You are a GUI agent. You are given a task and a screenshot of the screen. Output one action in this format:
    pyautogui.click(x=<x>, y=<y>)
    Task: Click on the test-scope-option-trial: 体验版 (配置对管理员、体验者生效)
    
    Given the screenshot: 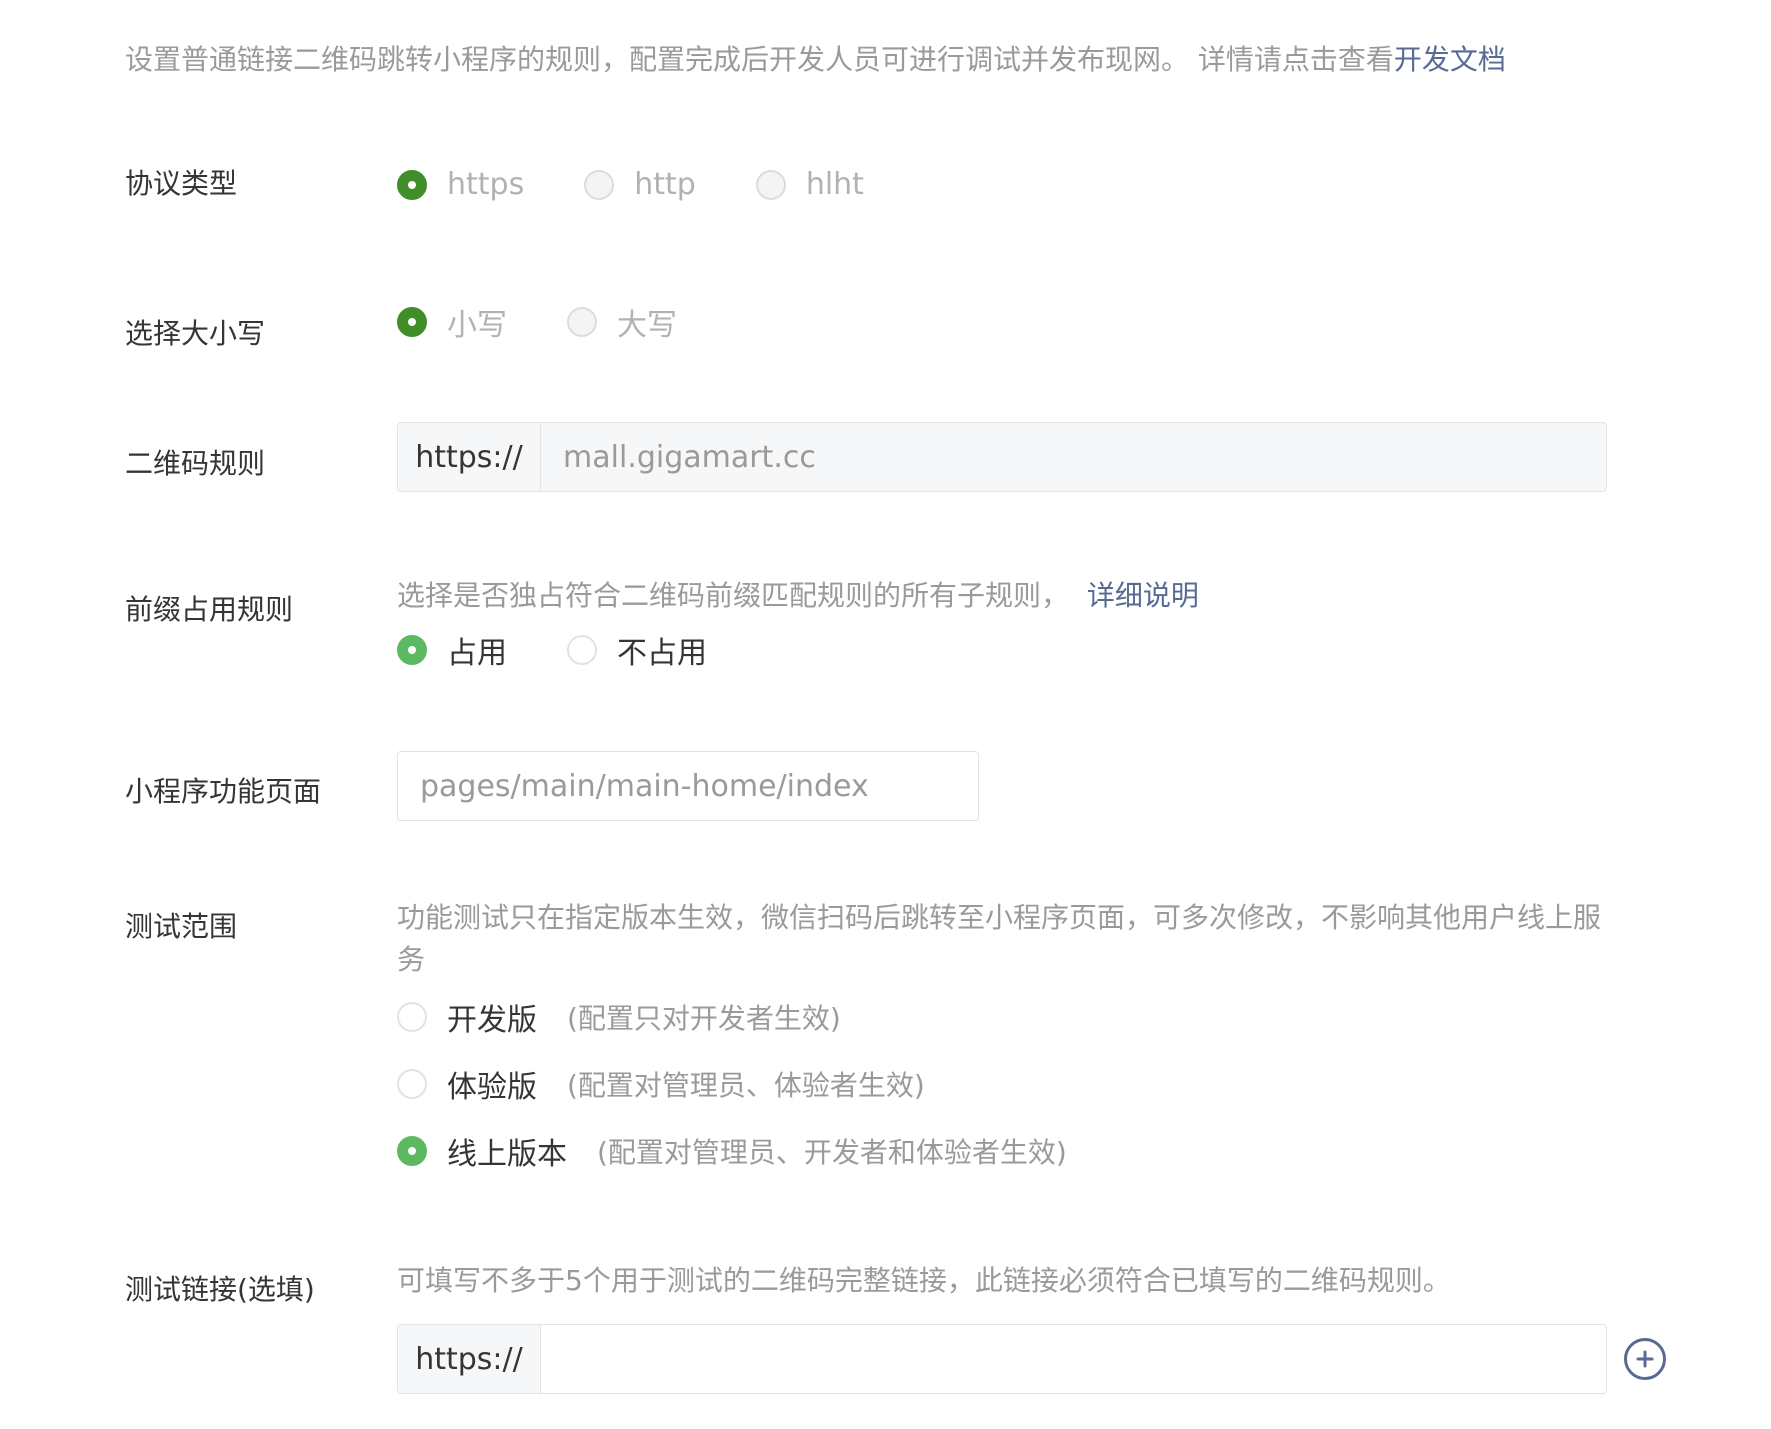 What is the action you would take?
    pyautogui.click(x=661, y=1084)
    